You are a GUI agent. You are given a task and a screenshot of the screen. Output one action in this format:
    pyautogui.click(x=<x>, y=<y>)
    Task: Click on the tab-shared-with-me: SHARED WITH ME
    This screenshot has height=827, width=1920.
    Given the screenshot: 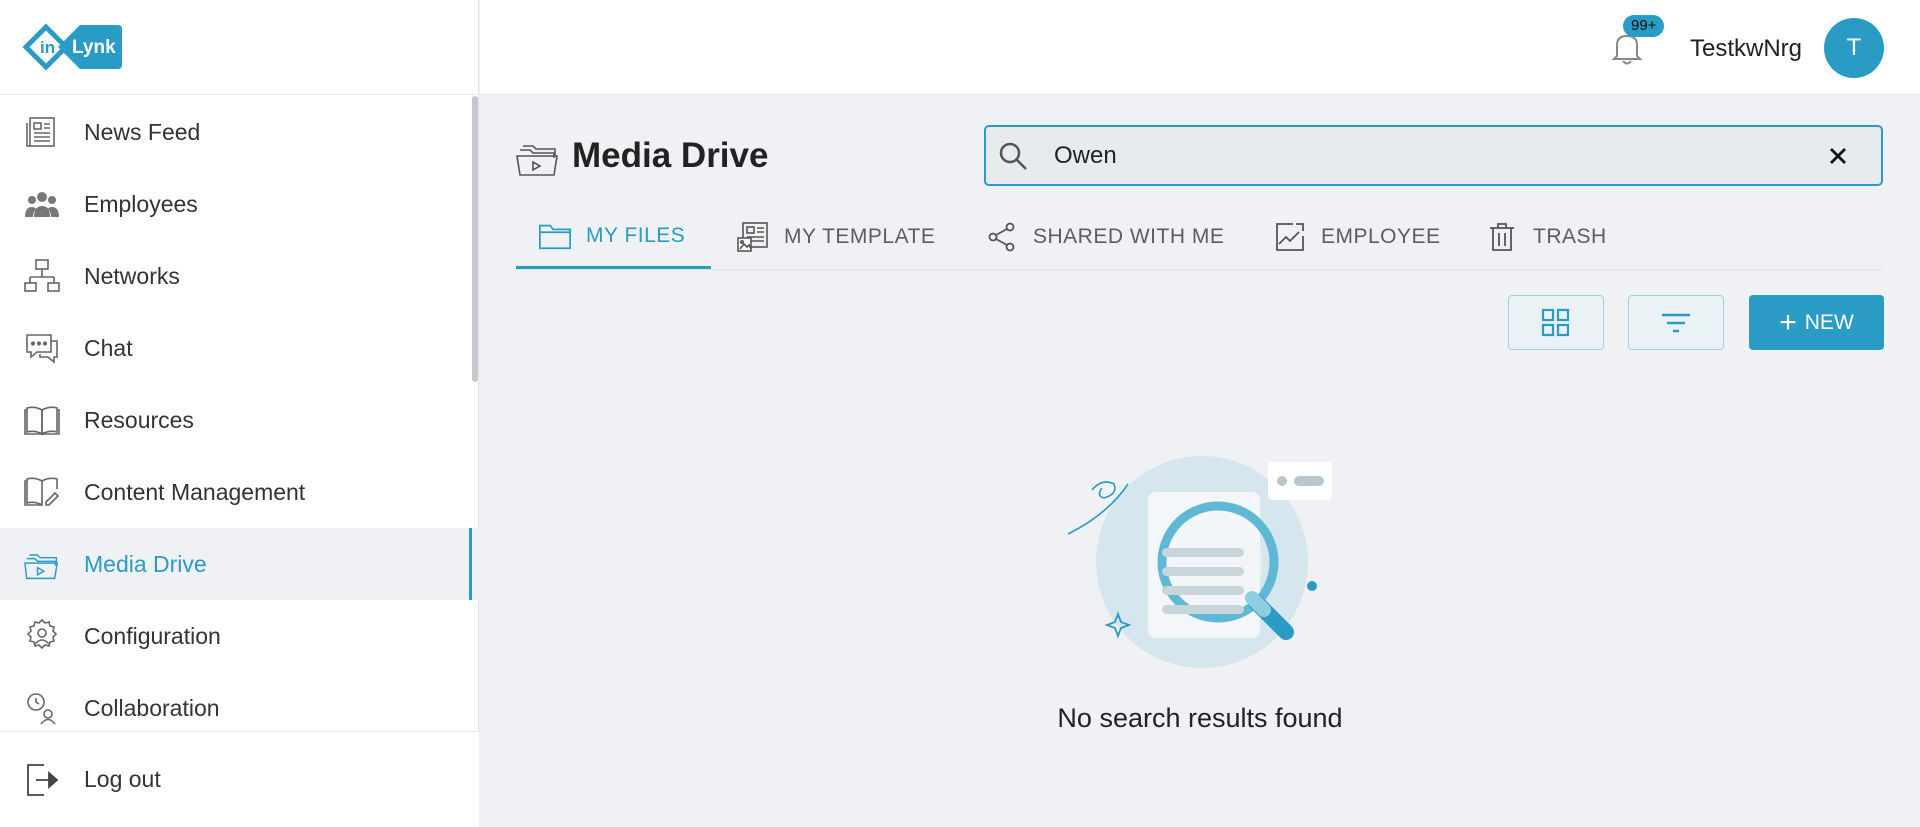 What is the action you would take?
    pyautogui.click(x=1104, y=237)
    